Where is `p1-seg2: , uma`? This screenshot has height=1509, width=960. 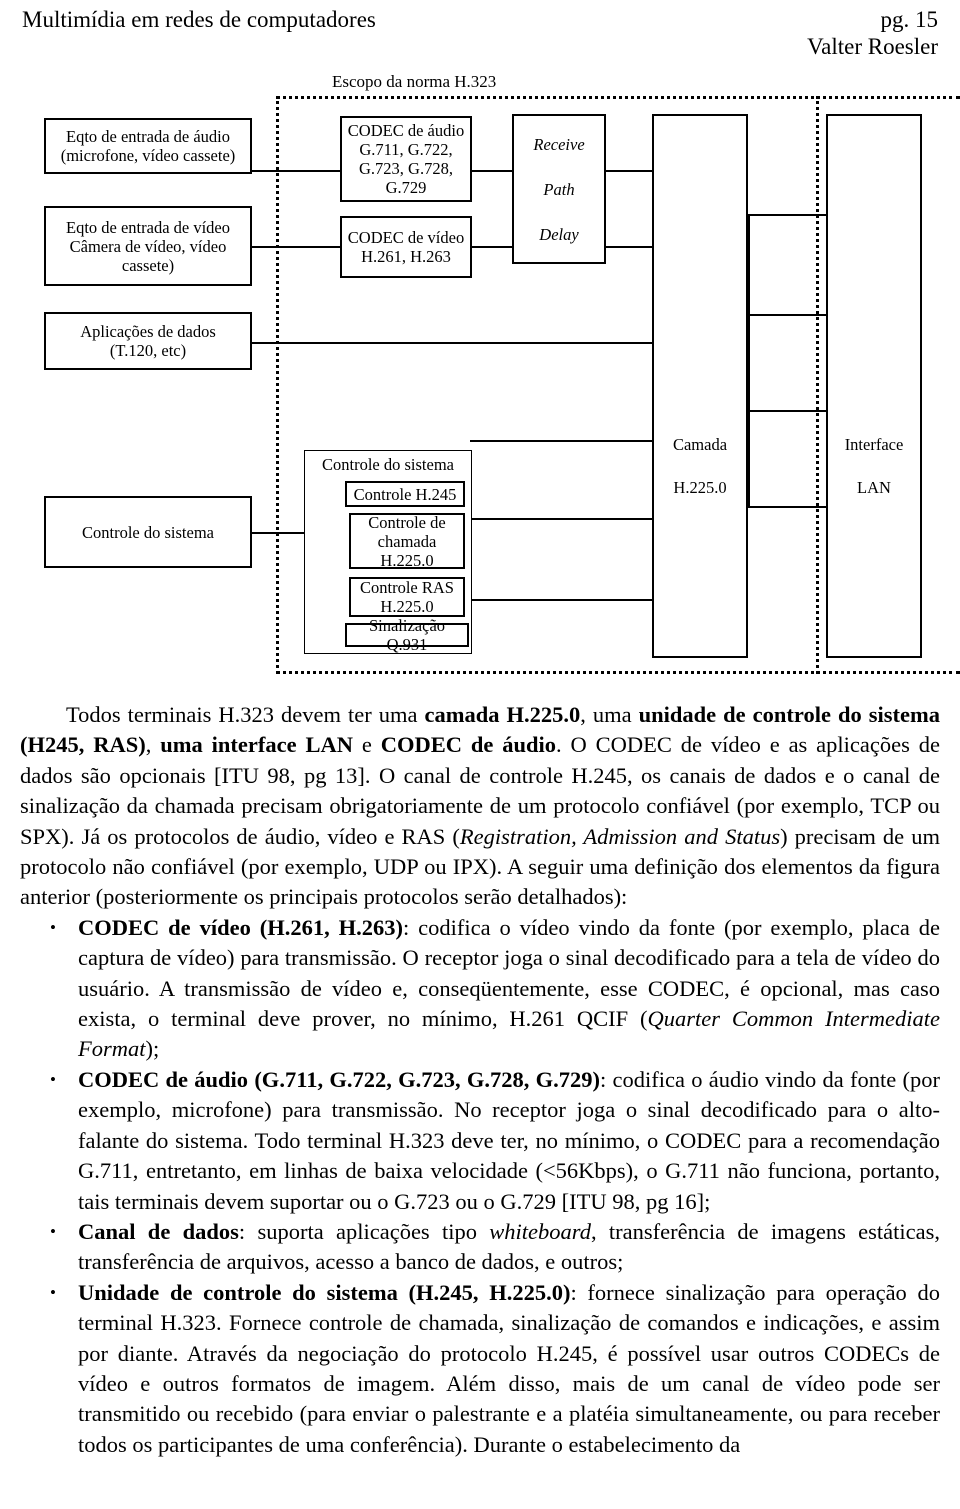 p1-seg2: , uma is located at coordinates (609, 714).